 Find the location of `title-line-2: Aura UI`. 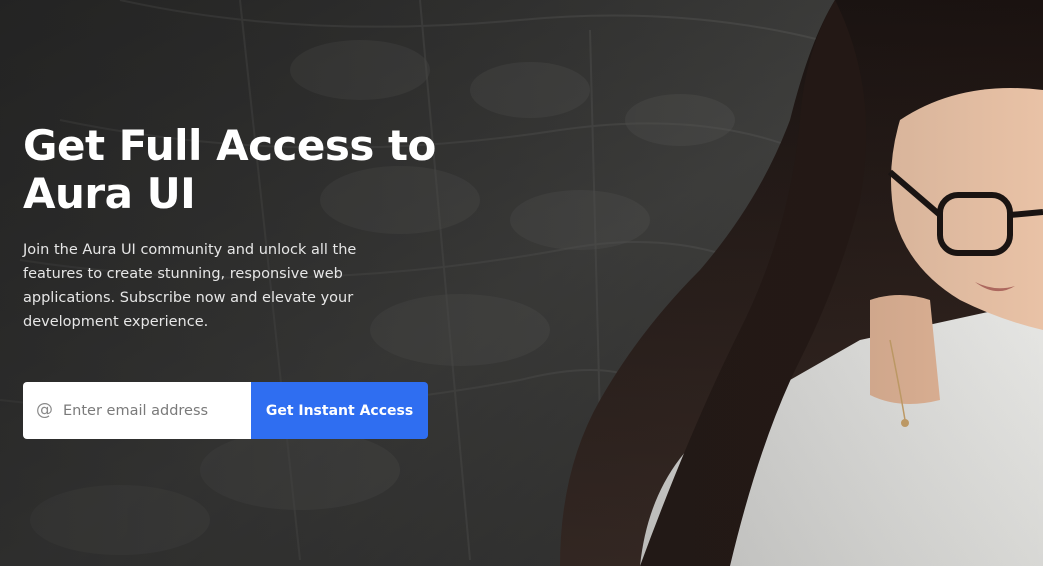

title-line-2: Aura UI is located at coordinates (109, 193).